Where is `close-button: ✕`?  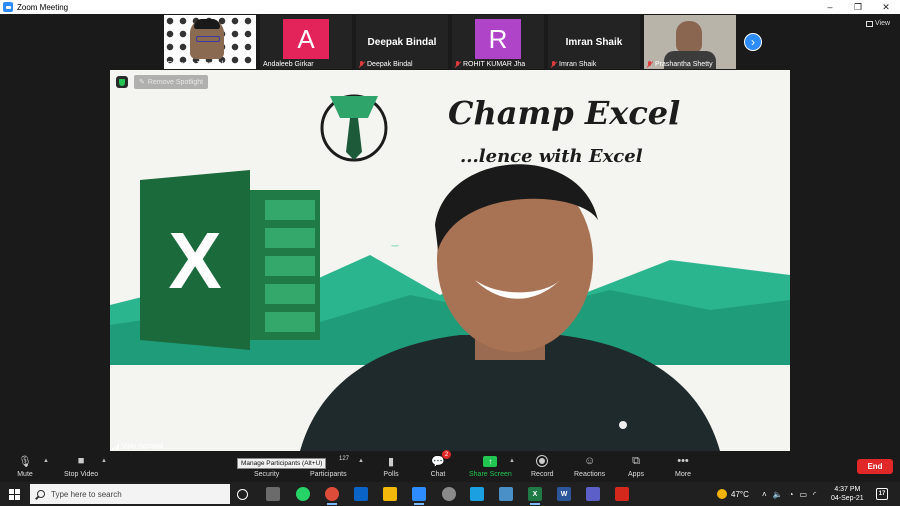
close-button: ✕ is located at coordinates (886, 7).